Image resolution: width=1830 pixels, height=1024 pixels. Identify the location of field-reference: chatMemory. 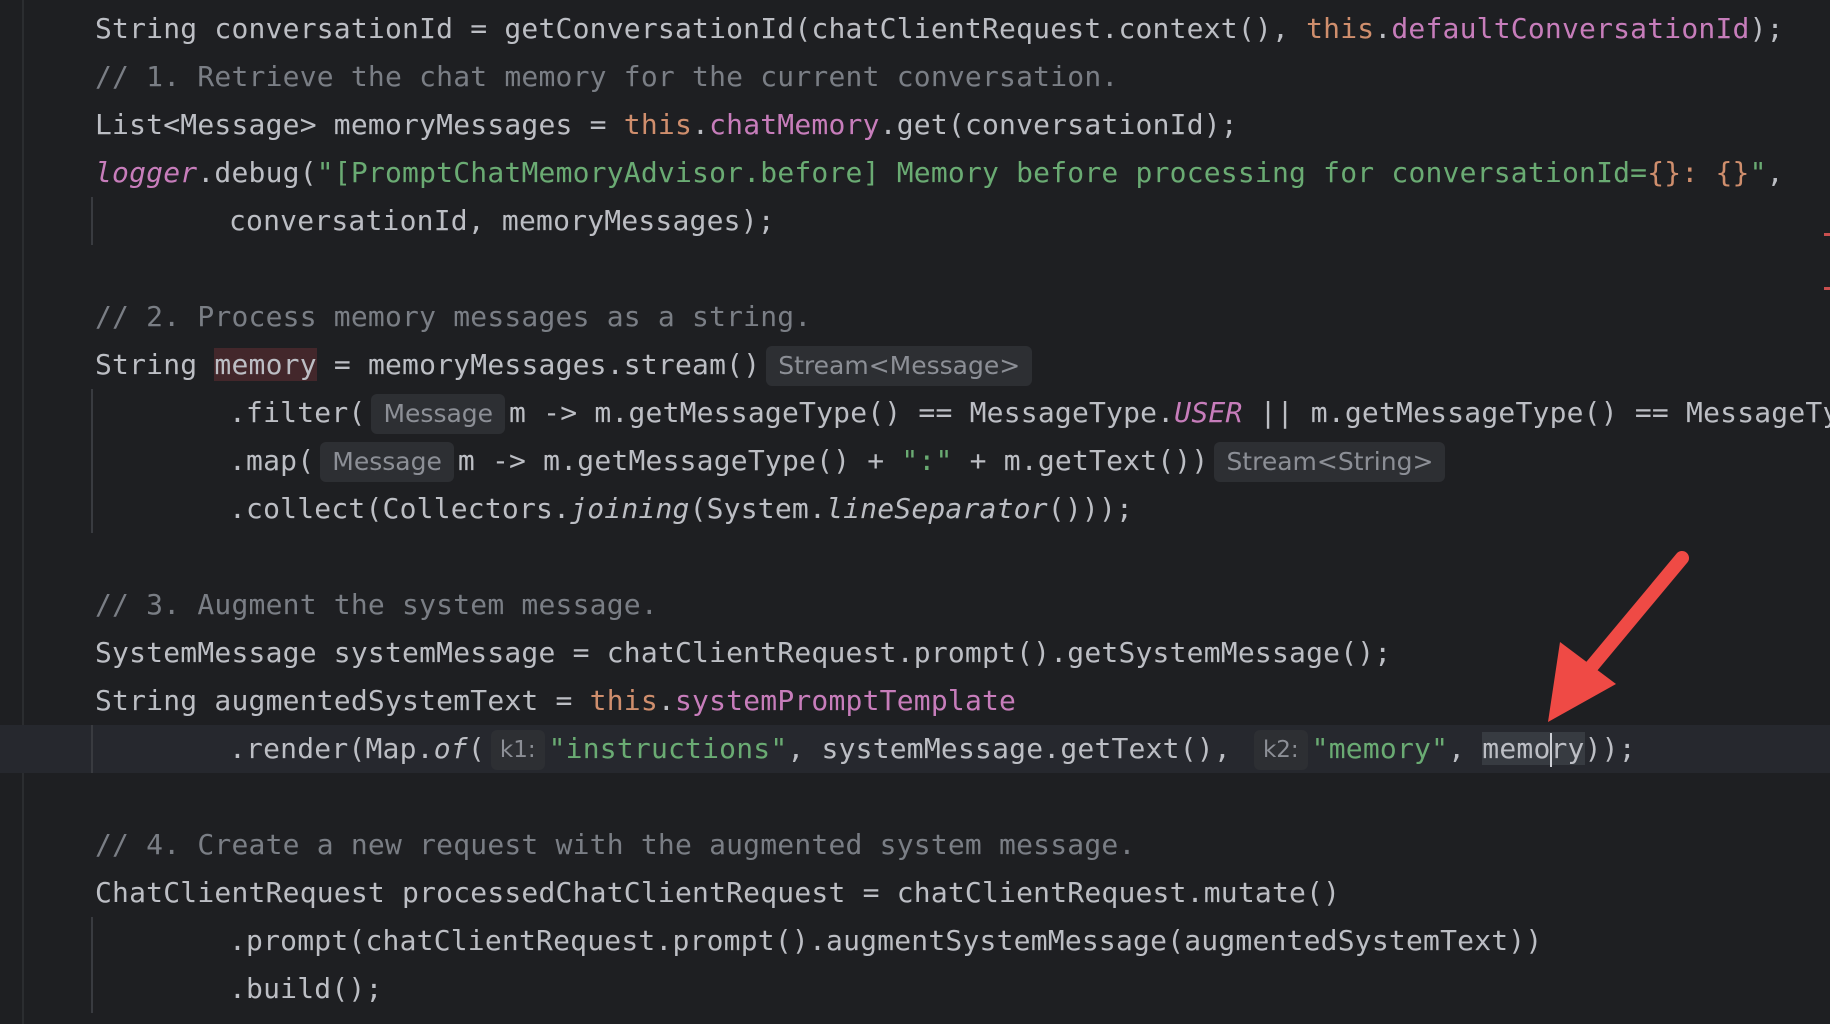
(794, 124).